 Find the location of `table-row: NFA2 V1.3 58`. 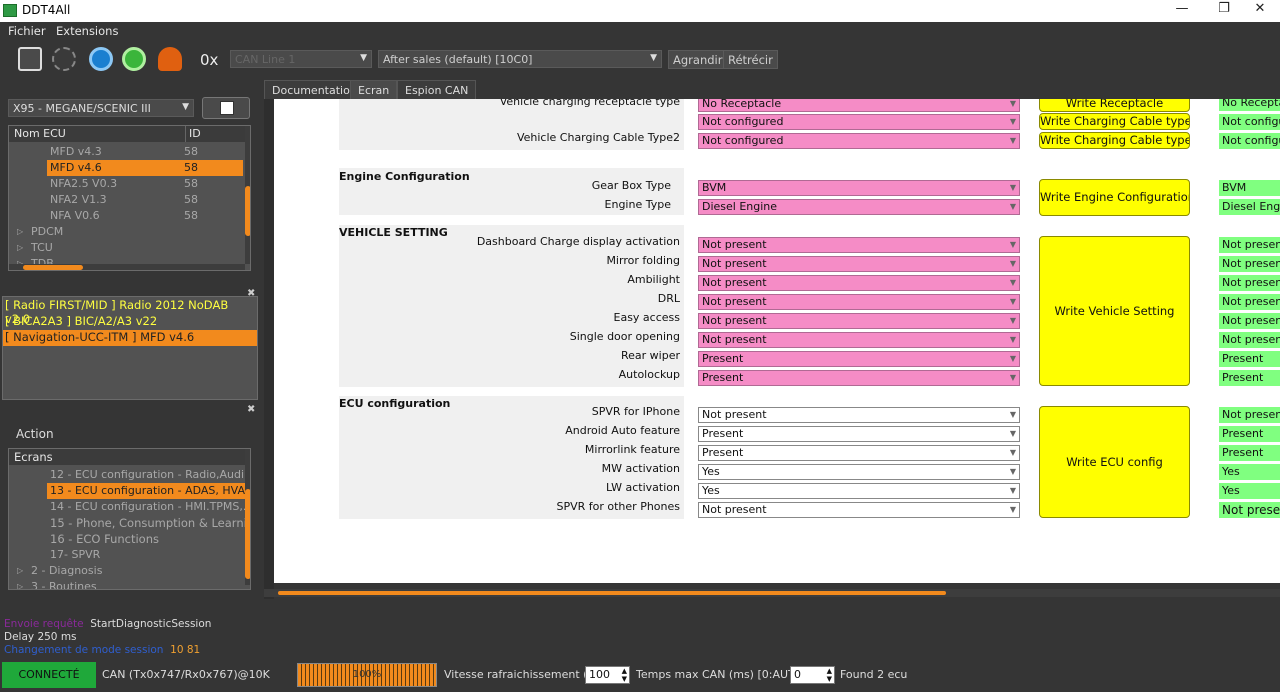

table-row: NFA2 V1.3 58 is located at coordinates (127, 200).